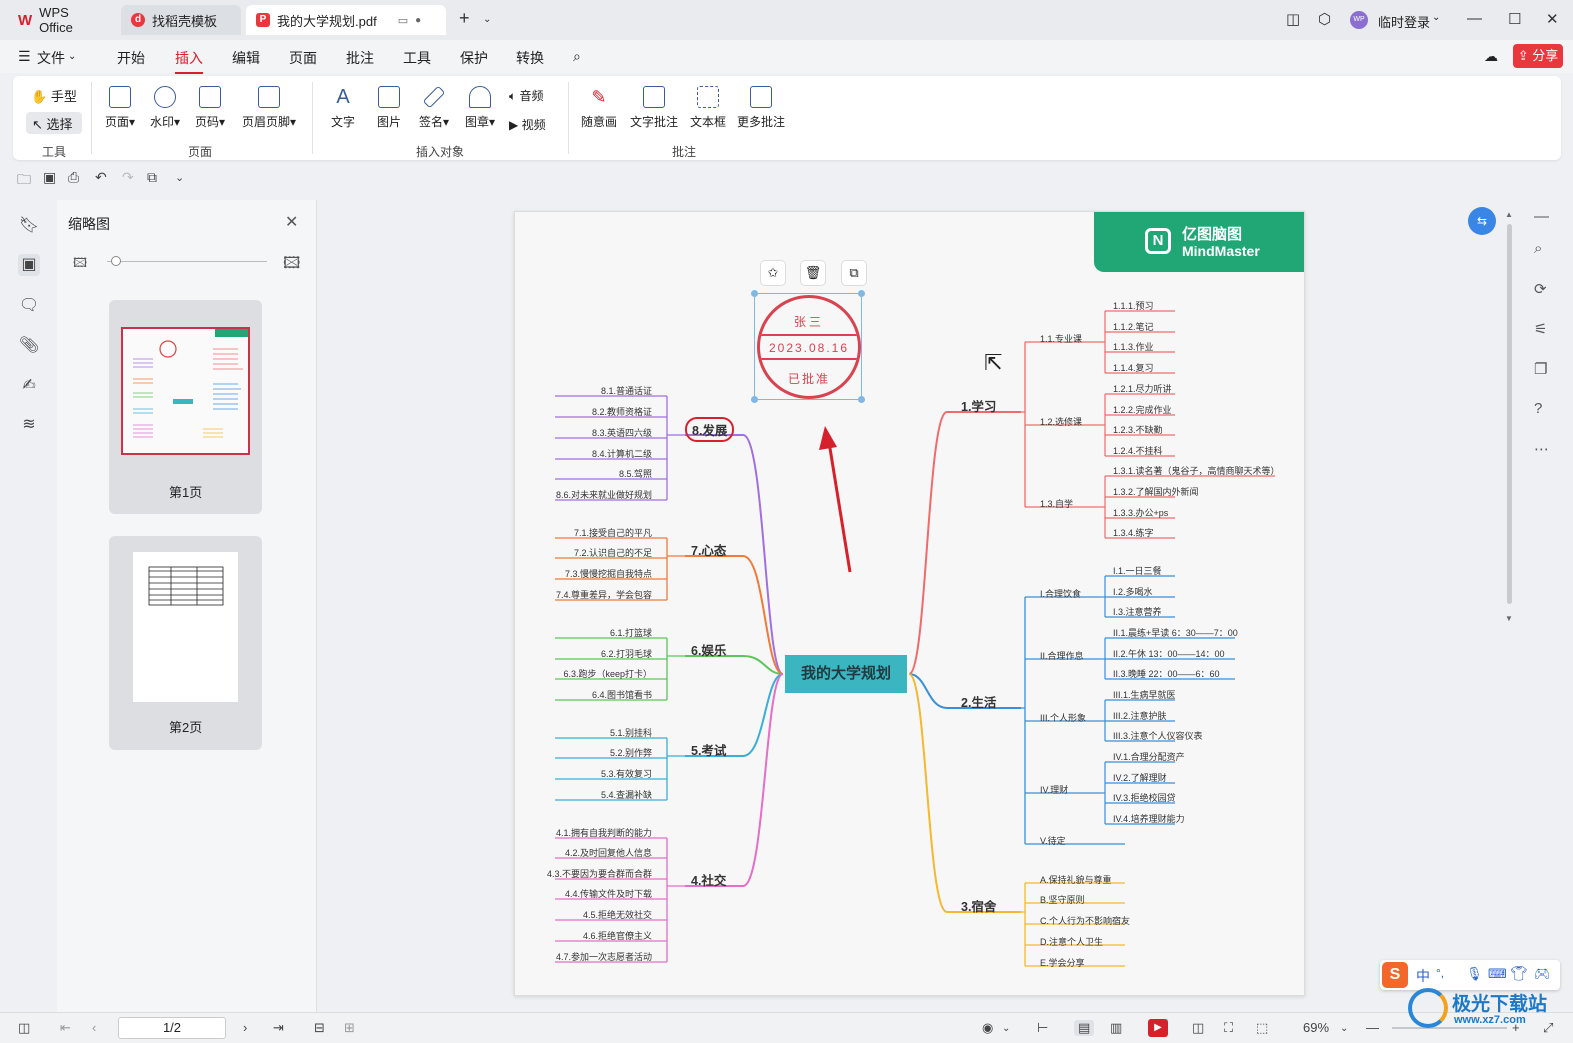 Image resolution: width=1573 pixels, height=1043 pixels. I want to click on attachment-icon: 📎︎, so click(29, 346).